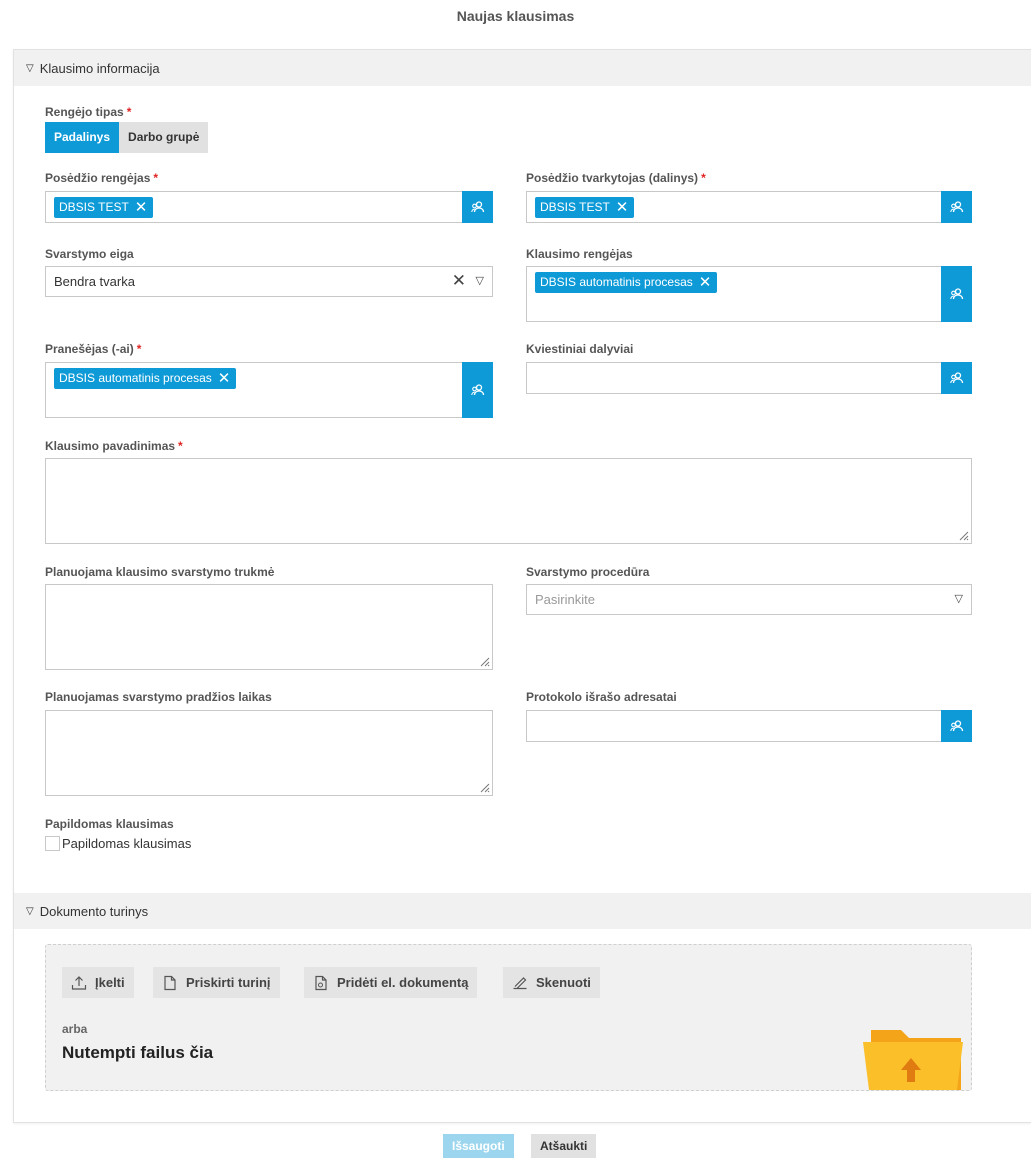  I want to click on svarstymo-eiga-select: Bendra tvarka ✕ ▽, so click(269, 281).